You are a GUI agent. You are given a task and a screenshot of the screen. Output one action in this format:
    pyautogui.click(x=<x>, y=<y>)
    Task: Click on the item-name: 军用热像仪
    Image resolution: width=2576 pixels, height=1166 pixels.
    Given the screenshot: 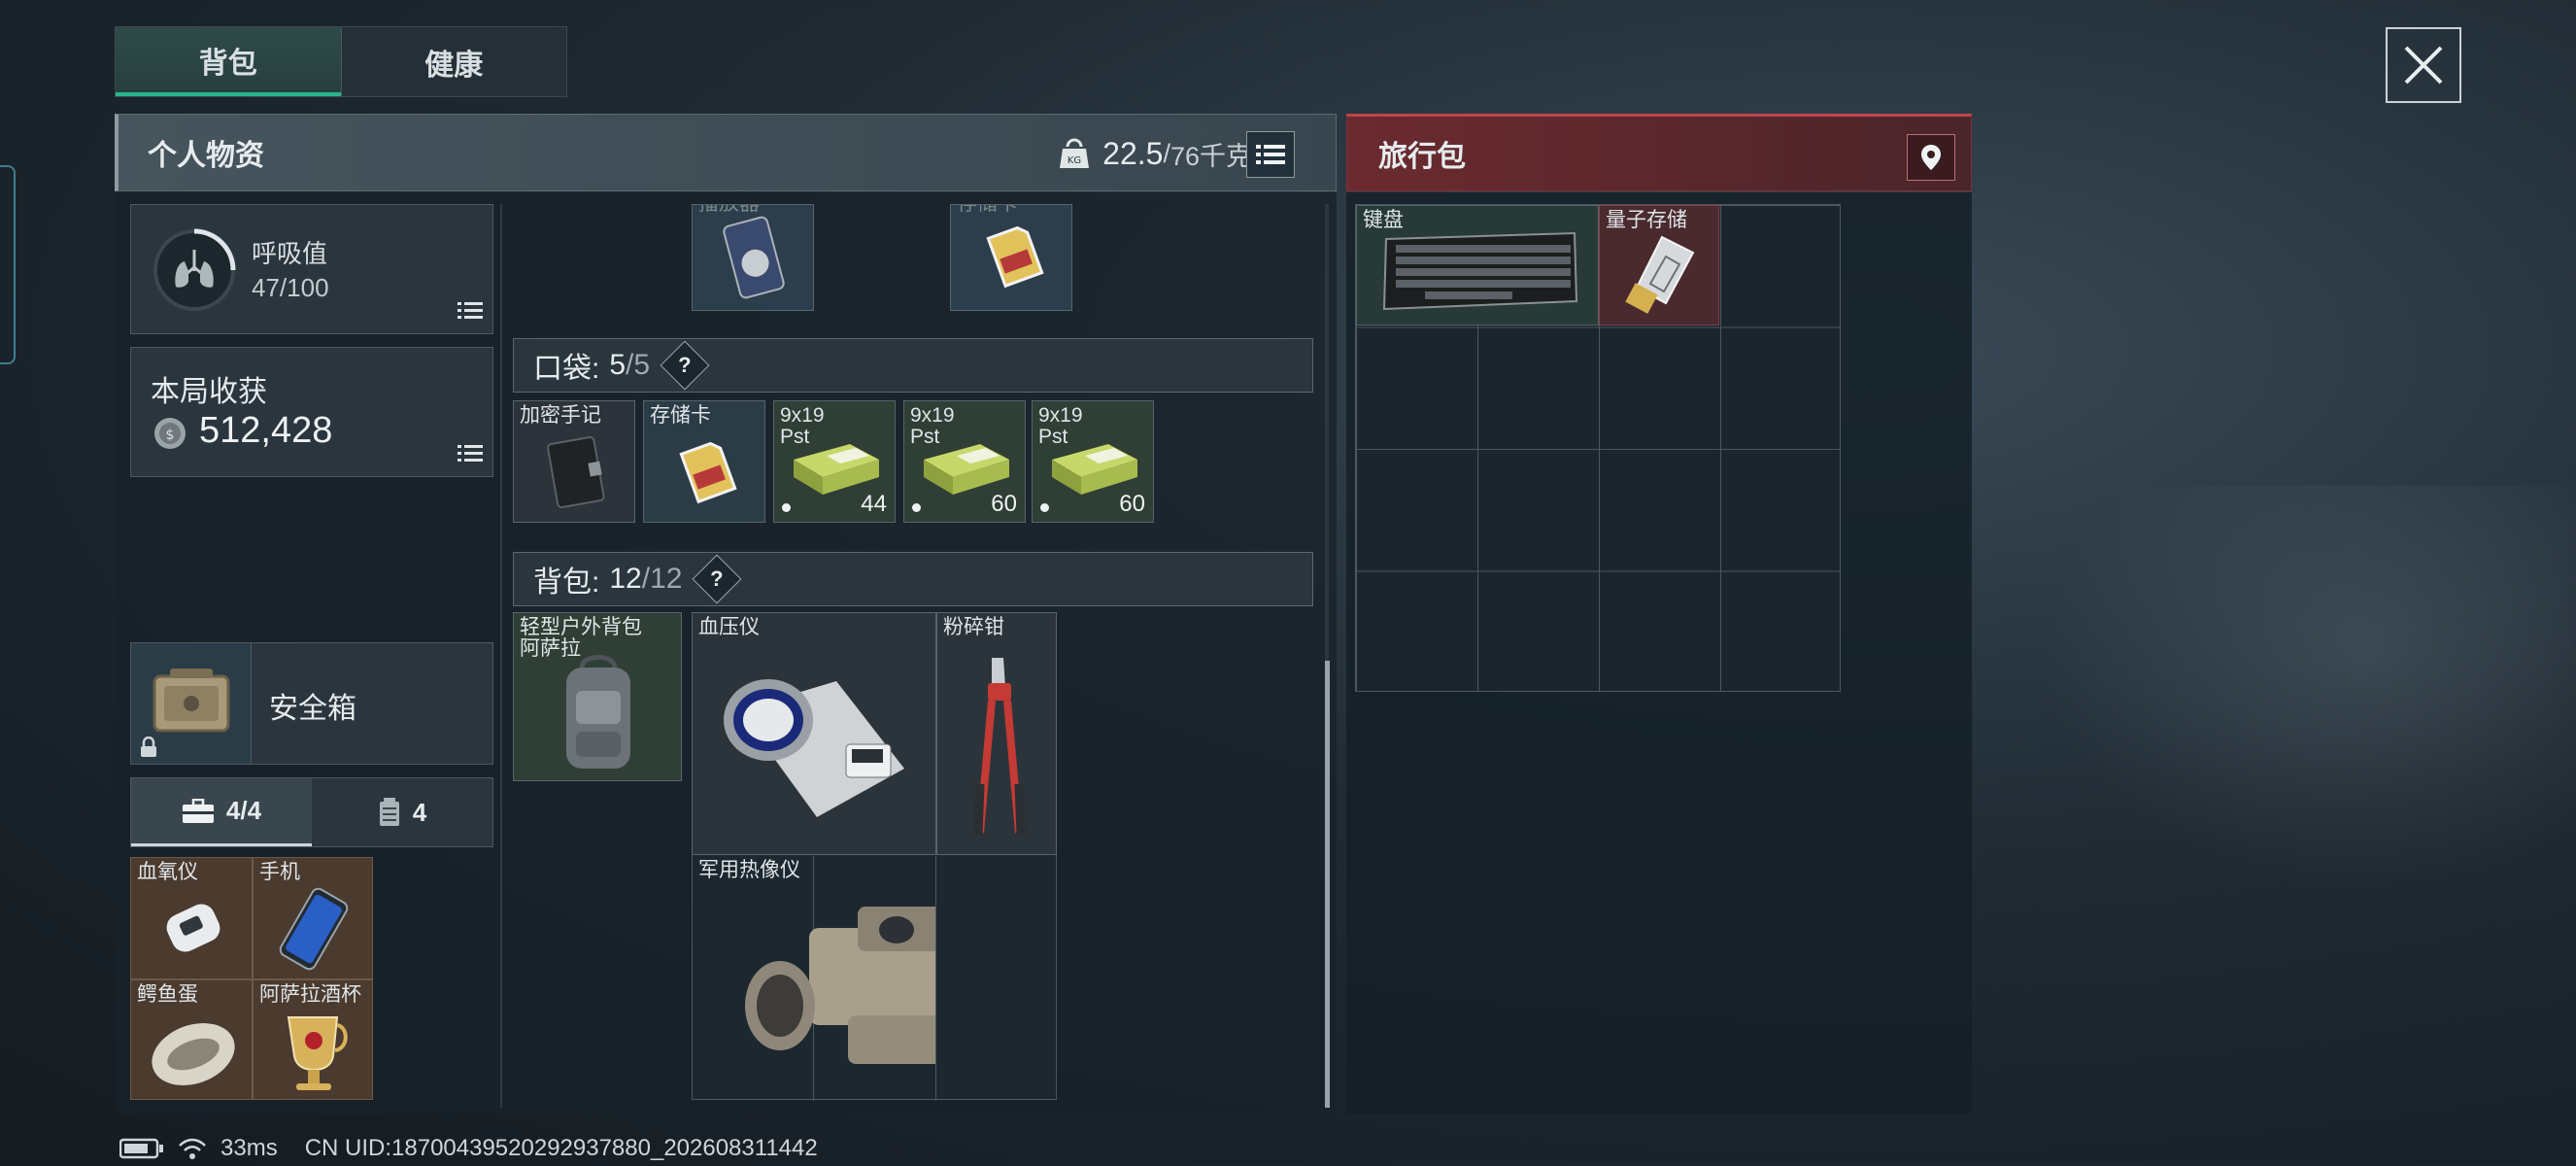 What is the action you would take?
    pyautogui.click(x=749, y=870)
    